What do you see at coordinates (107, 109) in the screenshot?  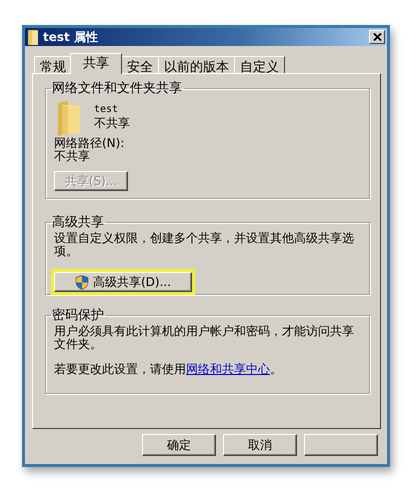 I see `folder-name: test` at bounding box center [107, 109].